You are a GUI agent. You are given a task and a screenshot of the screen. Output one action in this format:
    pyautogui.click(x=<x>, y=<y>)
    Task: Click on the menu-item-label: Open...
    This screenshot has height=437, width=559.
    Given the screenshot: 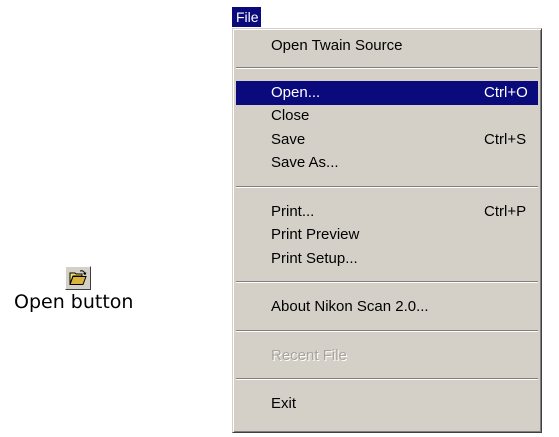 What is the action you would take?
    pyautogui.click(x=296, y=92)
    